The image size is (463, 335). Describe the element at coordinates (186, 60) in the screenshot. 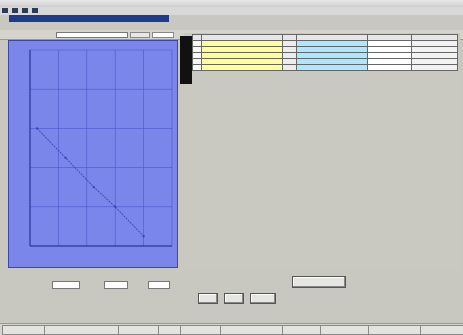

I see `row-header-tab` at that location.